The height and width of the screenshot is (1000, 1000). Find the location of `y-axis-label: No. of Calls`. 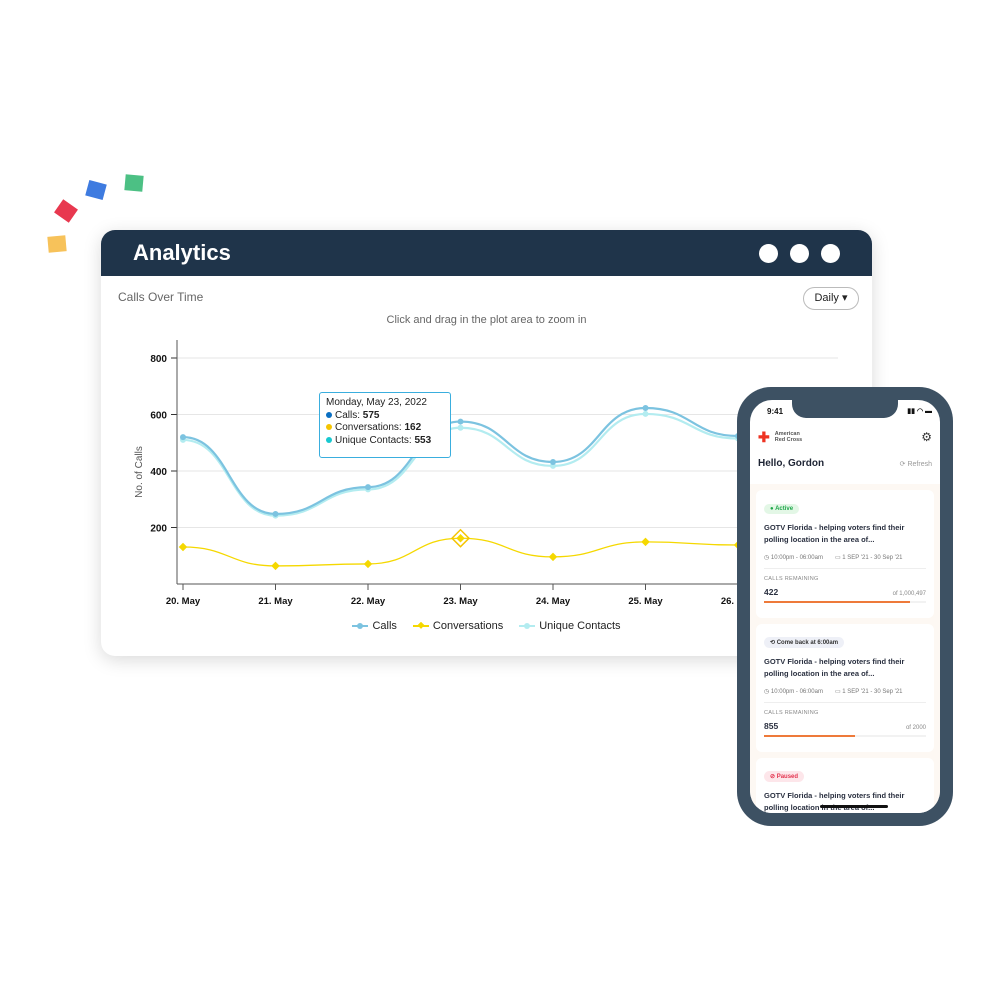

y-axis-label: No. of Calls is located at coordinates (139, 472).